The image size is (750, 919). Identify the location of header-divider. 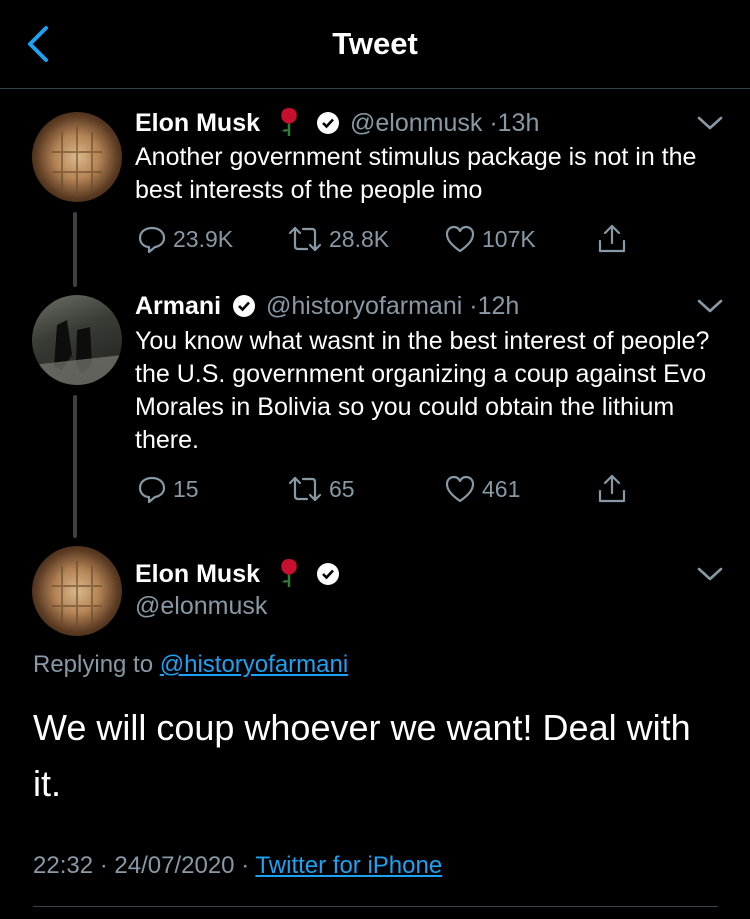
(375, 88).